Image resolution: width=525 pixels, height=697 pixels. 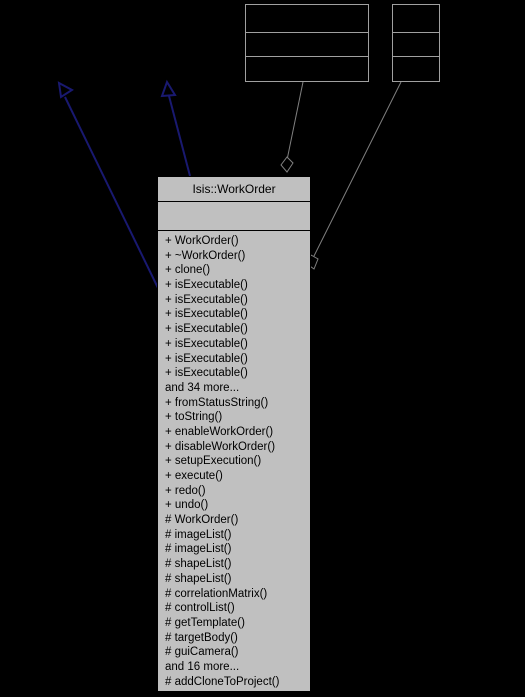 I want to click on class-method-row: + setupExecution(), so click(x=213, y=461).